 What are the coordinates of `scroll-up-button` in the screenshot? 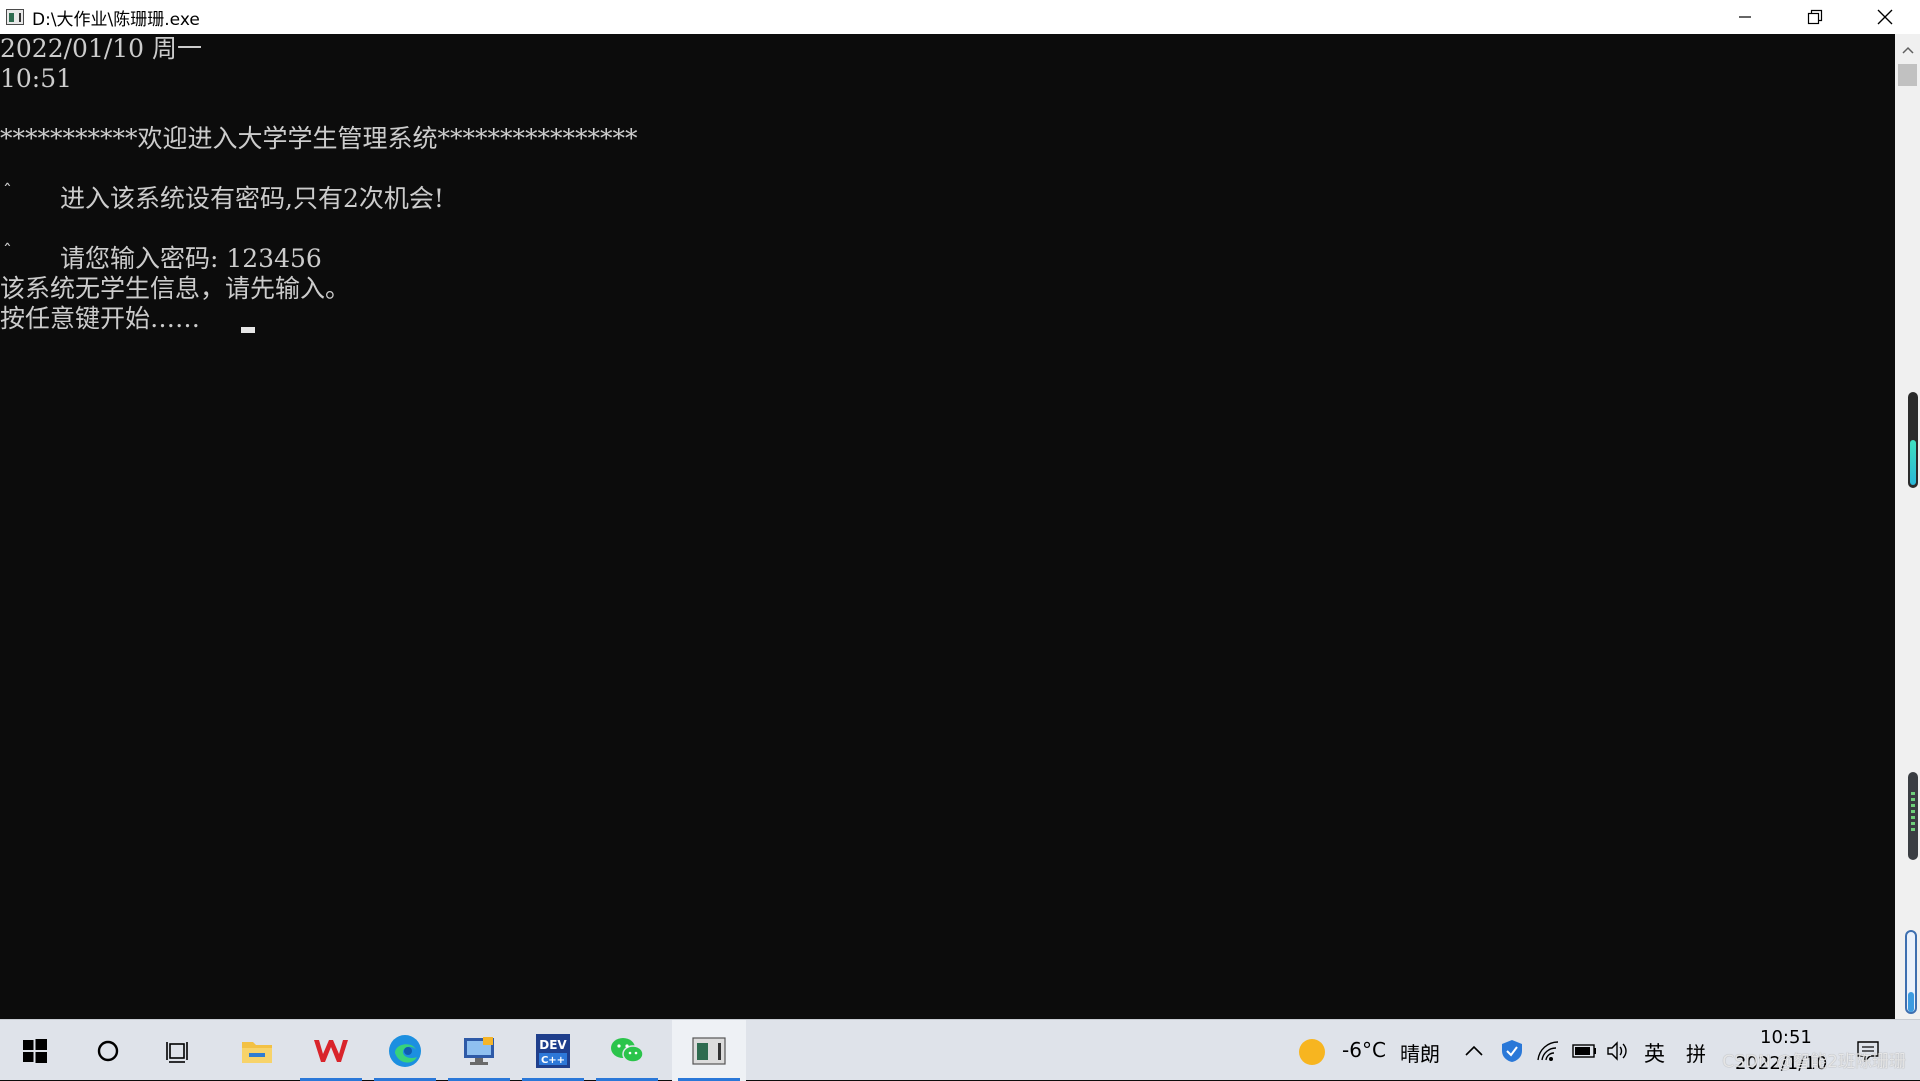 It's located at (1907, 50).